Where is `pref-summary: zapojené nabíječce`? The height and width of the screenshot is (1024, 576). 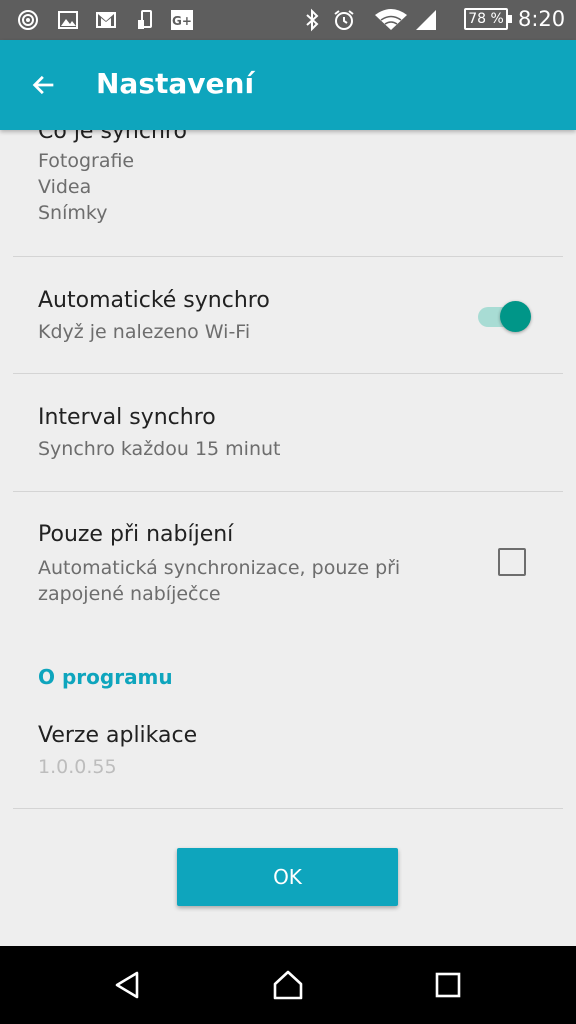
pref-summary: zapojené nabíječce is located at coordinates (129, 594).